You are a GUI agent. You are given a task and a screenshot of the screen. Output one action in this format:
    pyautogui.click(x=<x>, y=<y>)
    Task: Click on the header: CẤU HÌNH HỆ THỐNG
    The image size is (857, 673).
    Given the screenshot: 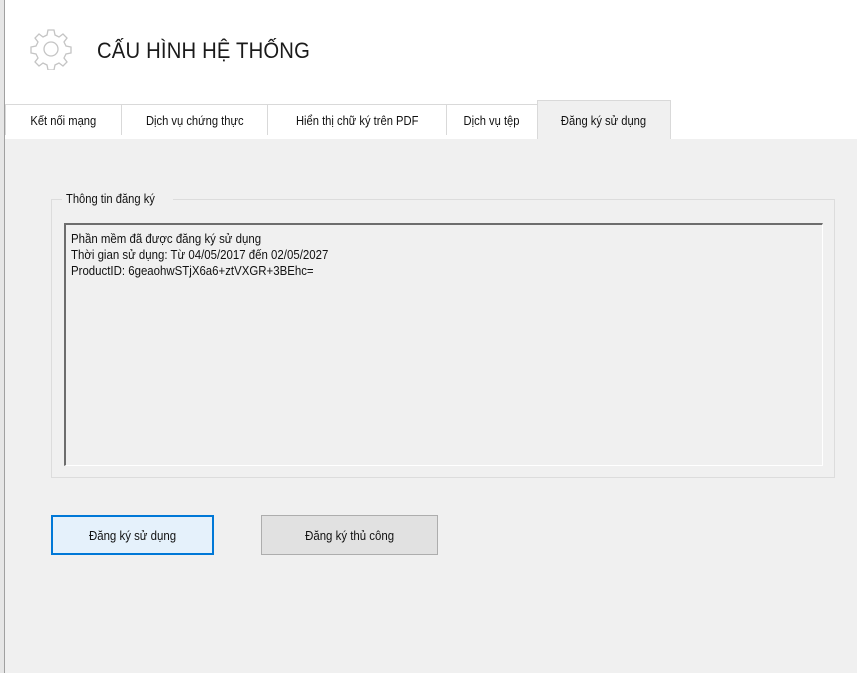 What is the action you would take?
    pyautogui.click(x=431, y=50)
    